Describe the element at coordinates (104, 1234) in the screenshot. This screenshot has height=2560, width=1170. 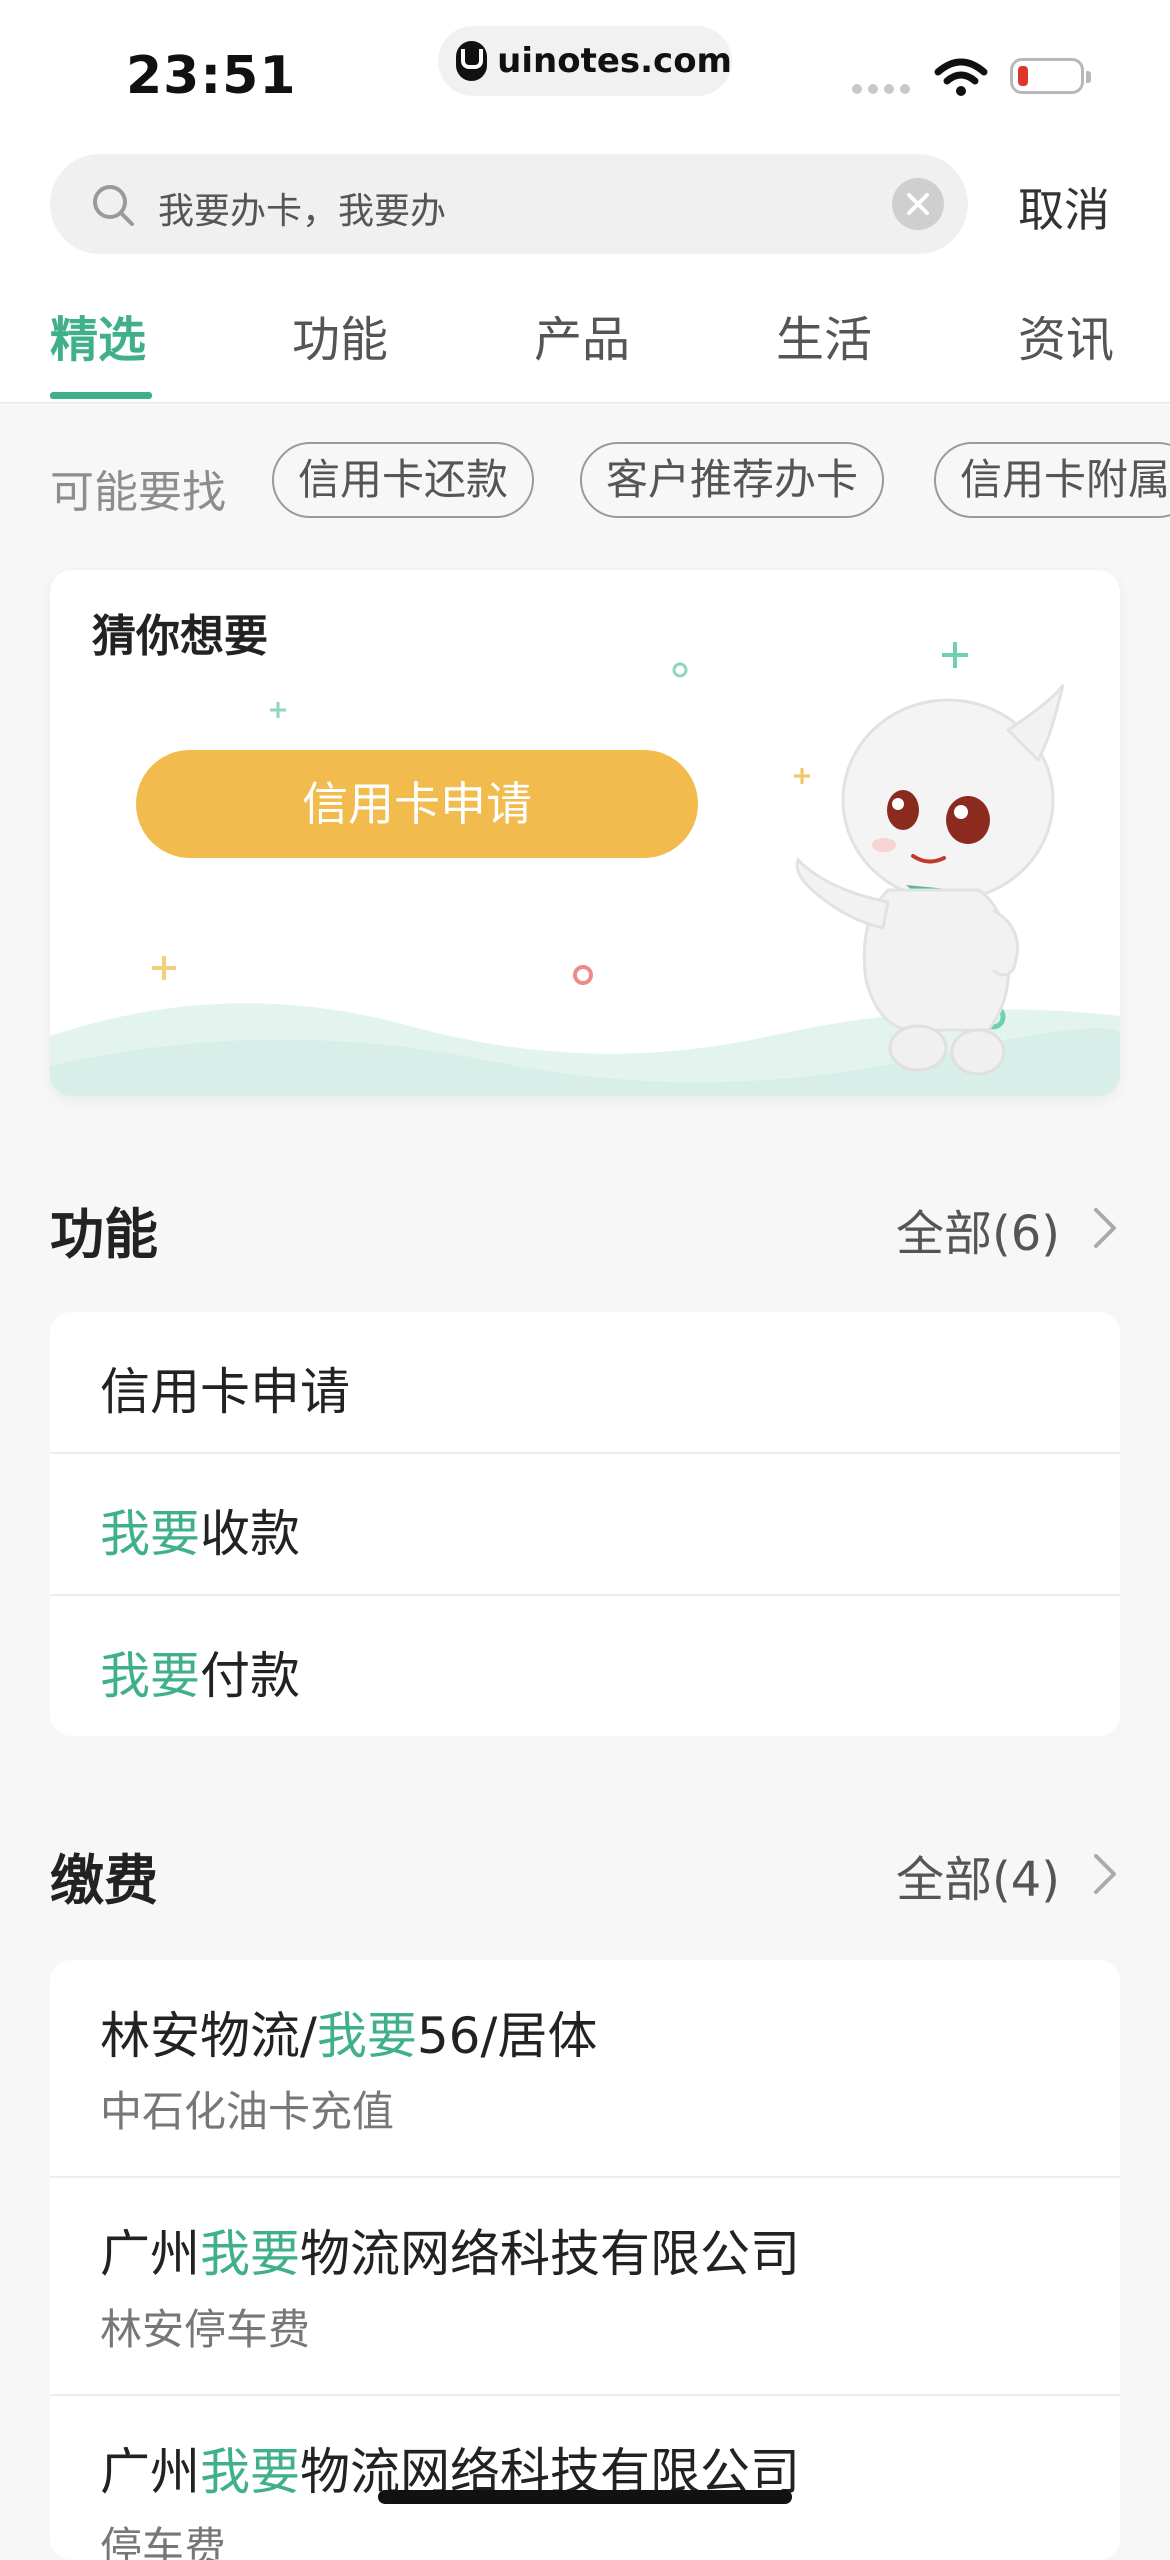
I see `functions-section-title: 功能` at that location.